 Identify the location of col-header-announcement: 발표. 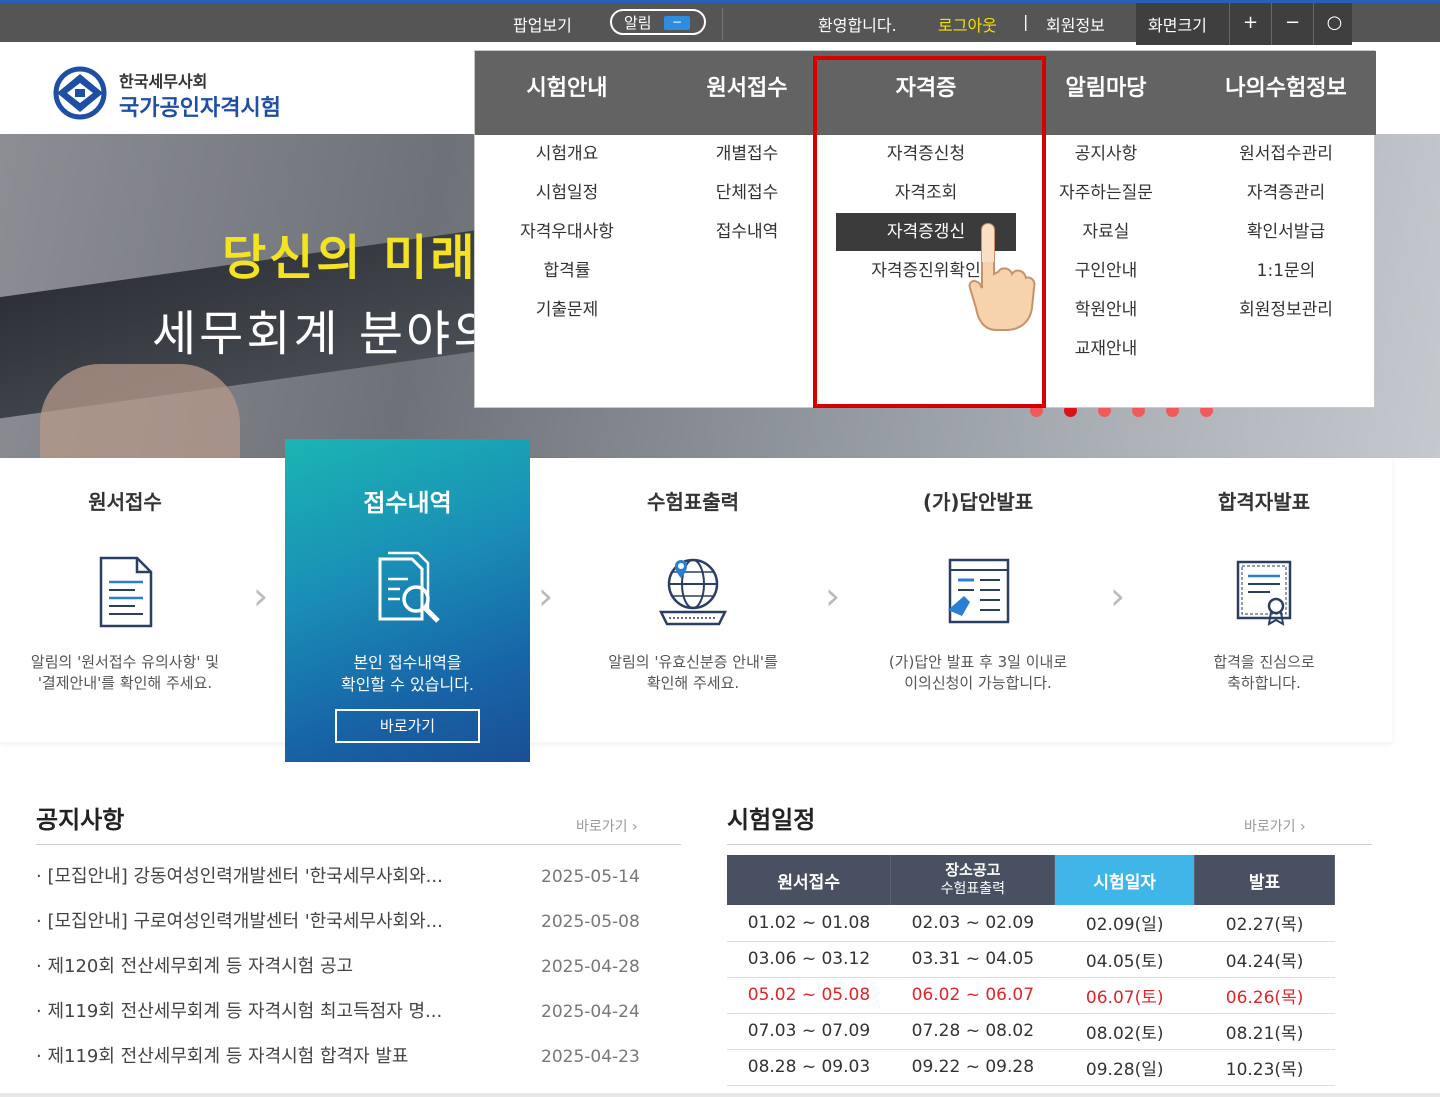
(1264, 880).